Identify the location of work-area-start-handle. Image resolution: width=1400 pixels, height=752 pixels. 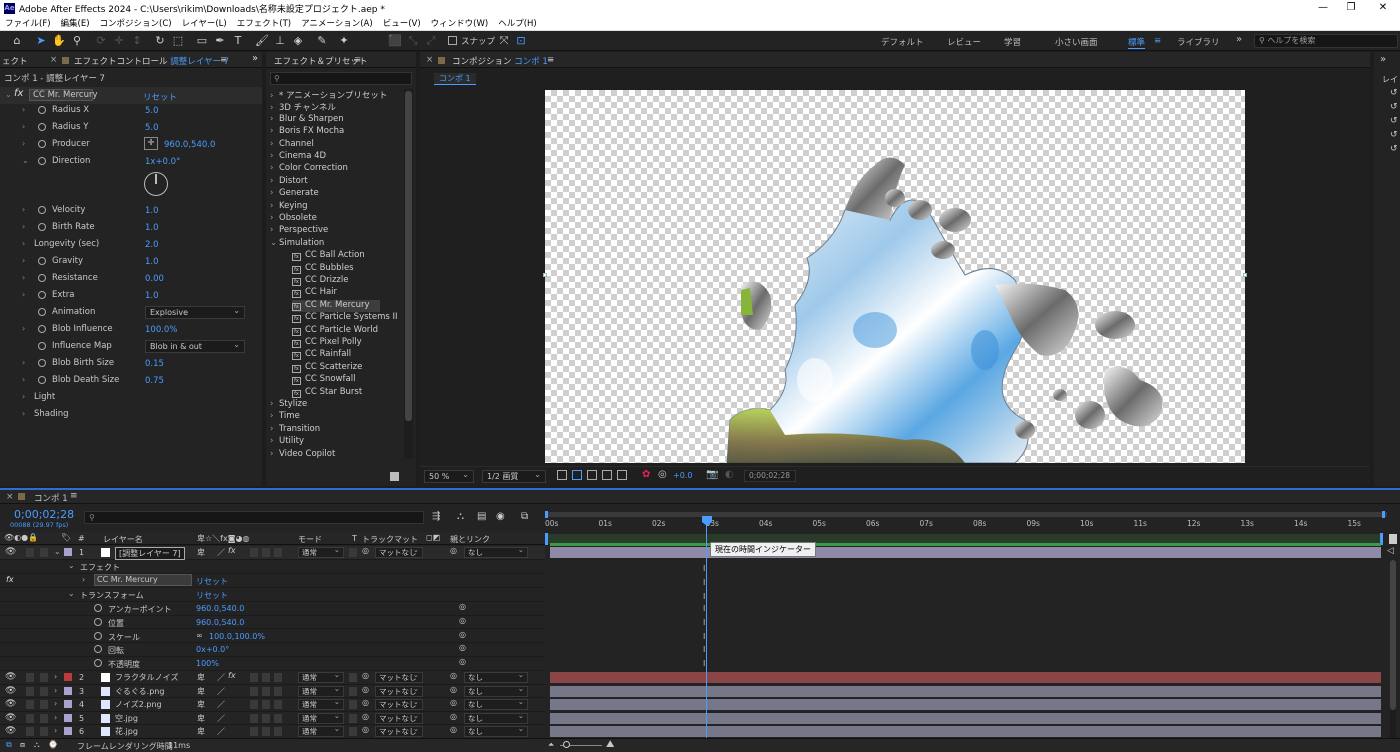
(546, 539).